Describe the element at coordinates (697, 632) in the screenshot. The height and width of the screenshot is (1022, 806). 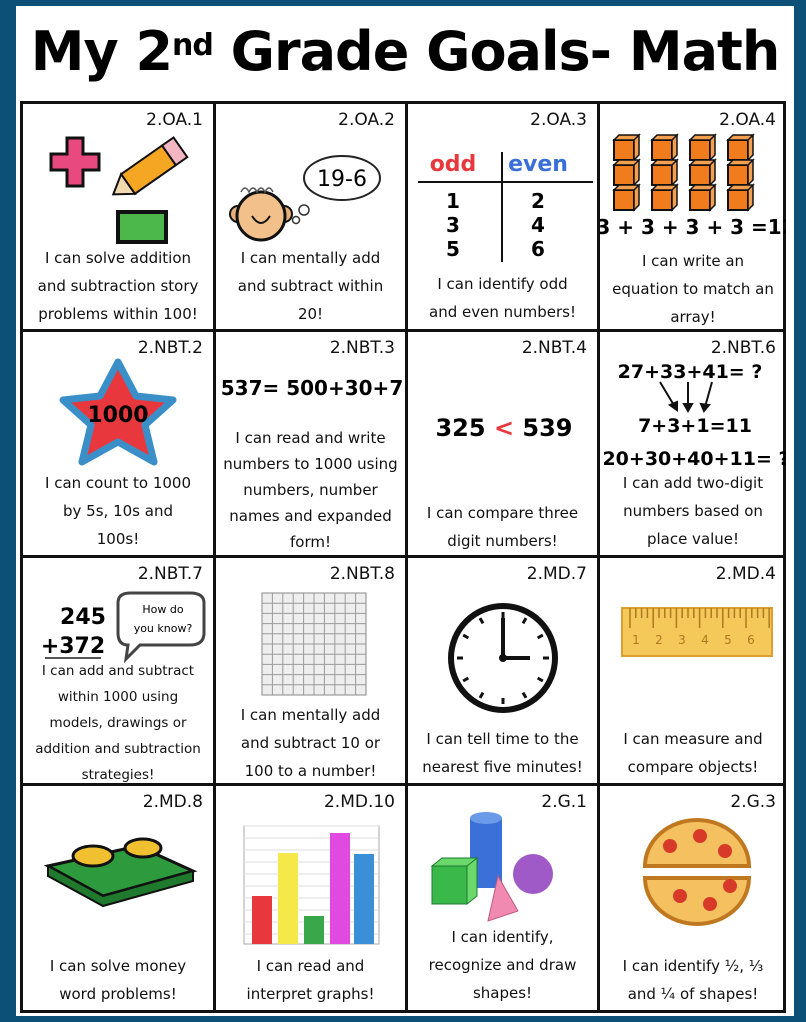
I see `ruler-icon: 1 2 3 4 5 6` at that location.